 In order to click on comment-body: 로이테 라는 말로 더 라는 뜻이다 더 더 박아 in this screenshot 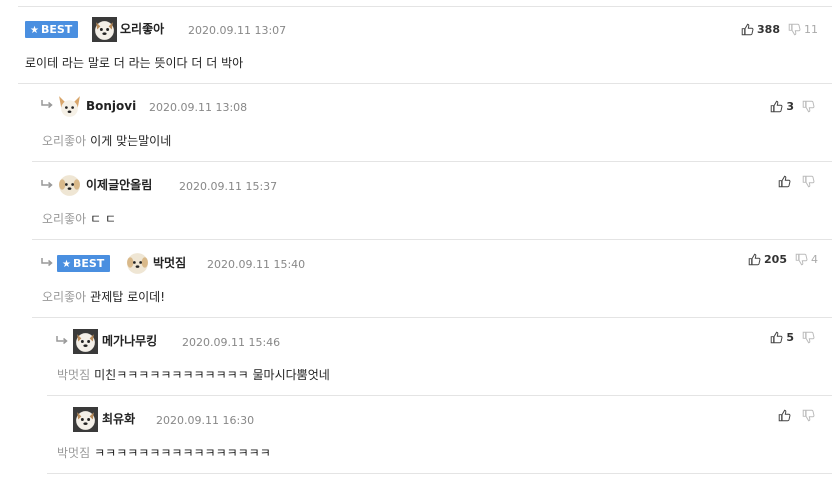, I will do `click(134, 63)`.